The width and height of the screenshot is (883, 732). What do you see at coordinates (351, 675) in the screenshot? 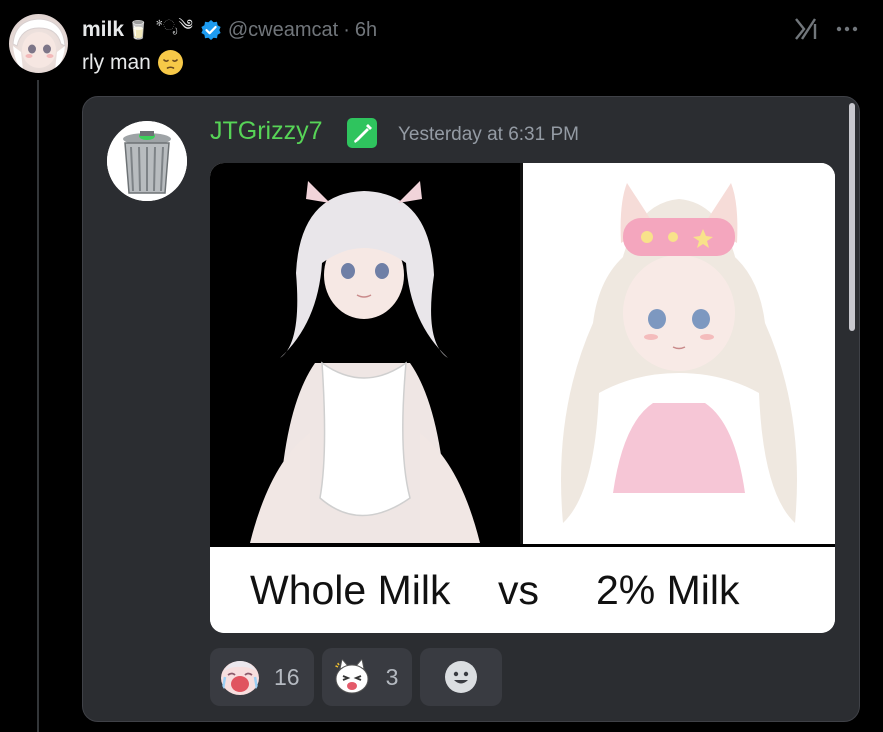
I see `cat-laugh-emoji-icon` at bounding box center [351, 675].